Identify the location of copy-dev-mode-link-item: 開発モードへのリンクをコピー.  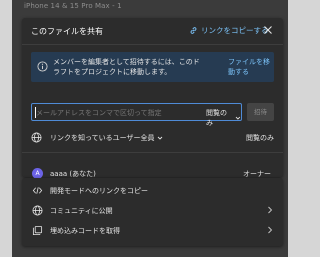
(152, 190).